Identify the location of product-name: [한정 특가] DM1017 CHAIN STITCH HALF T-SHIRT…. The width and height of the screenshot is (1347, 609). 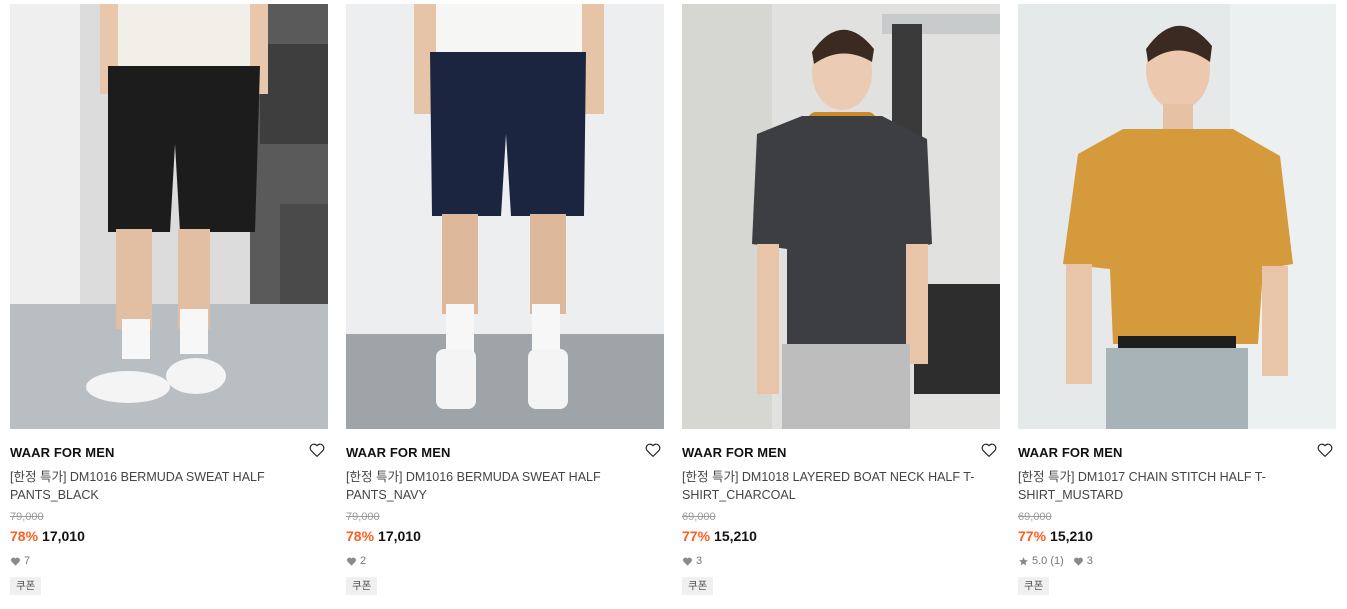
(1168, 486).